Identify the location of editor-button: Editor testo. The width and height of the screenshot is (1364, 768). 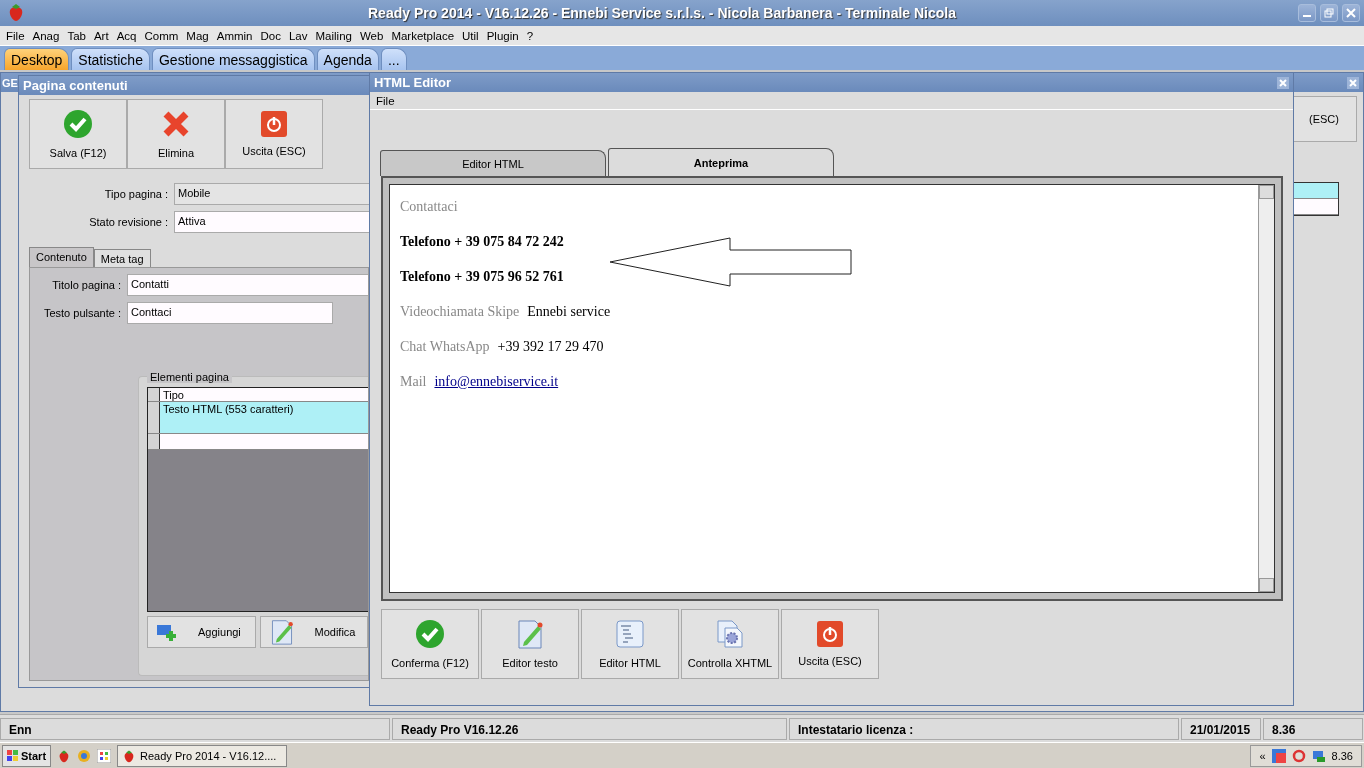
(530, 644).